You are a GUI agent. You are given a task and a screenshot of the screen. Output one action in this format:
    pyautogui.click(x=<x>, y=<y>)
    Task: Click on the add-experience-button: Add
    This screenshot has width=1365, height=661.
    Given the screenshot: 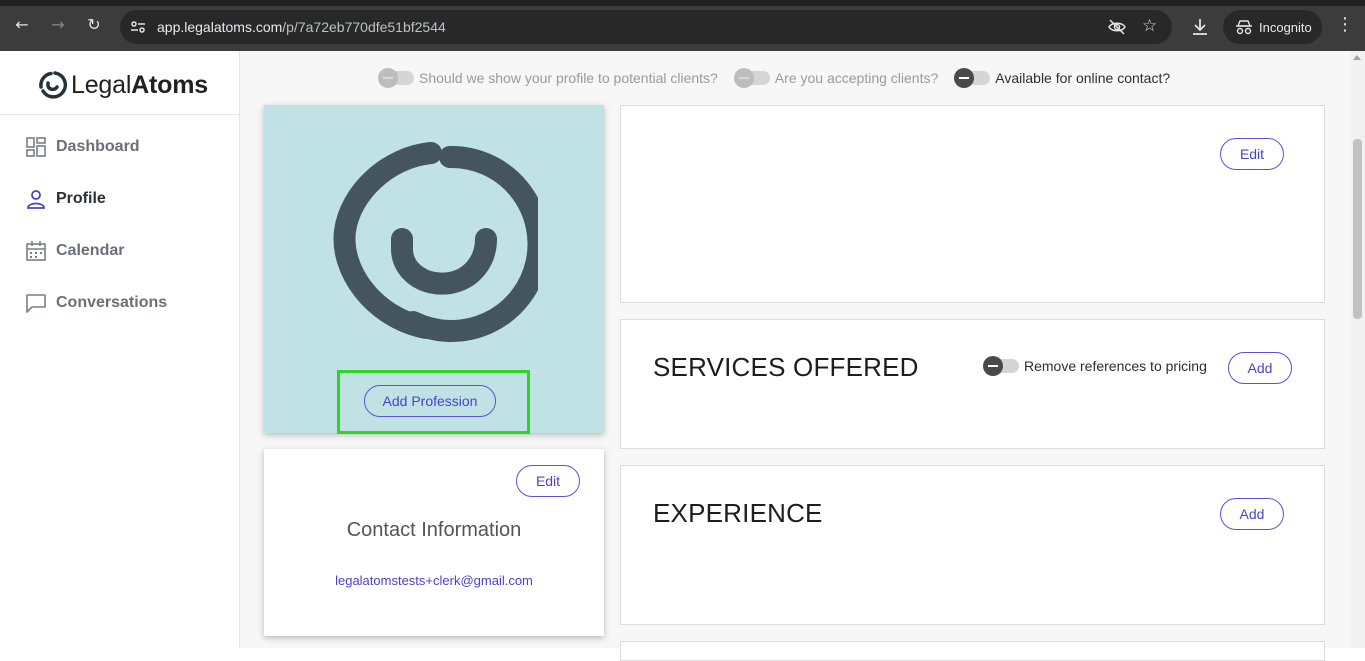 What is the action you would take?
    pyautogui.click(x=1252, y=514)
    